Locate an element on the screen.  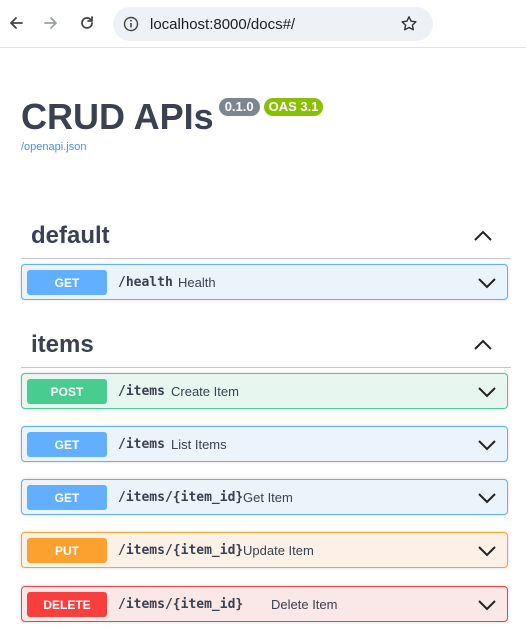
back-arrow-icon is located at coordinates (16, 23).